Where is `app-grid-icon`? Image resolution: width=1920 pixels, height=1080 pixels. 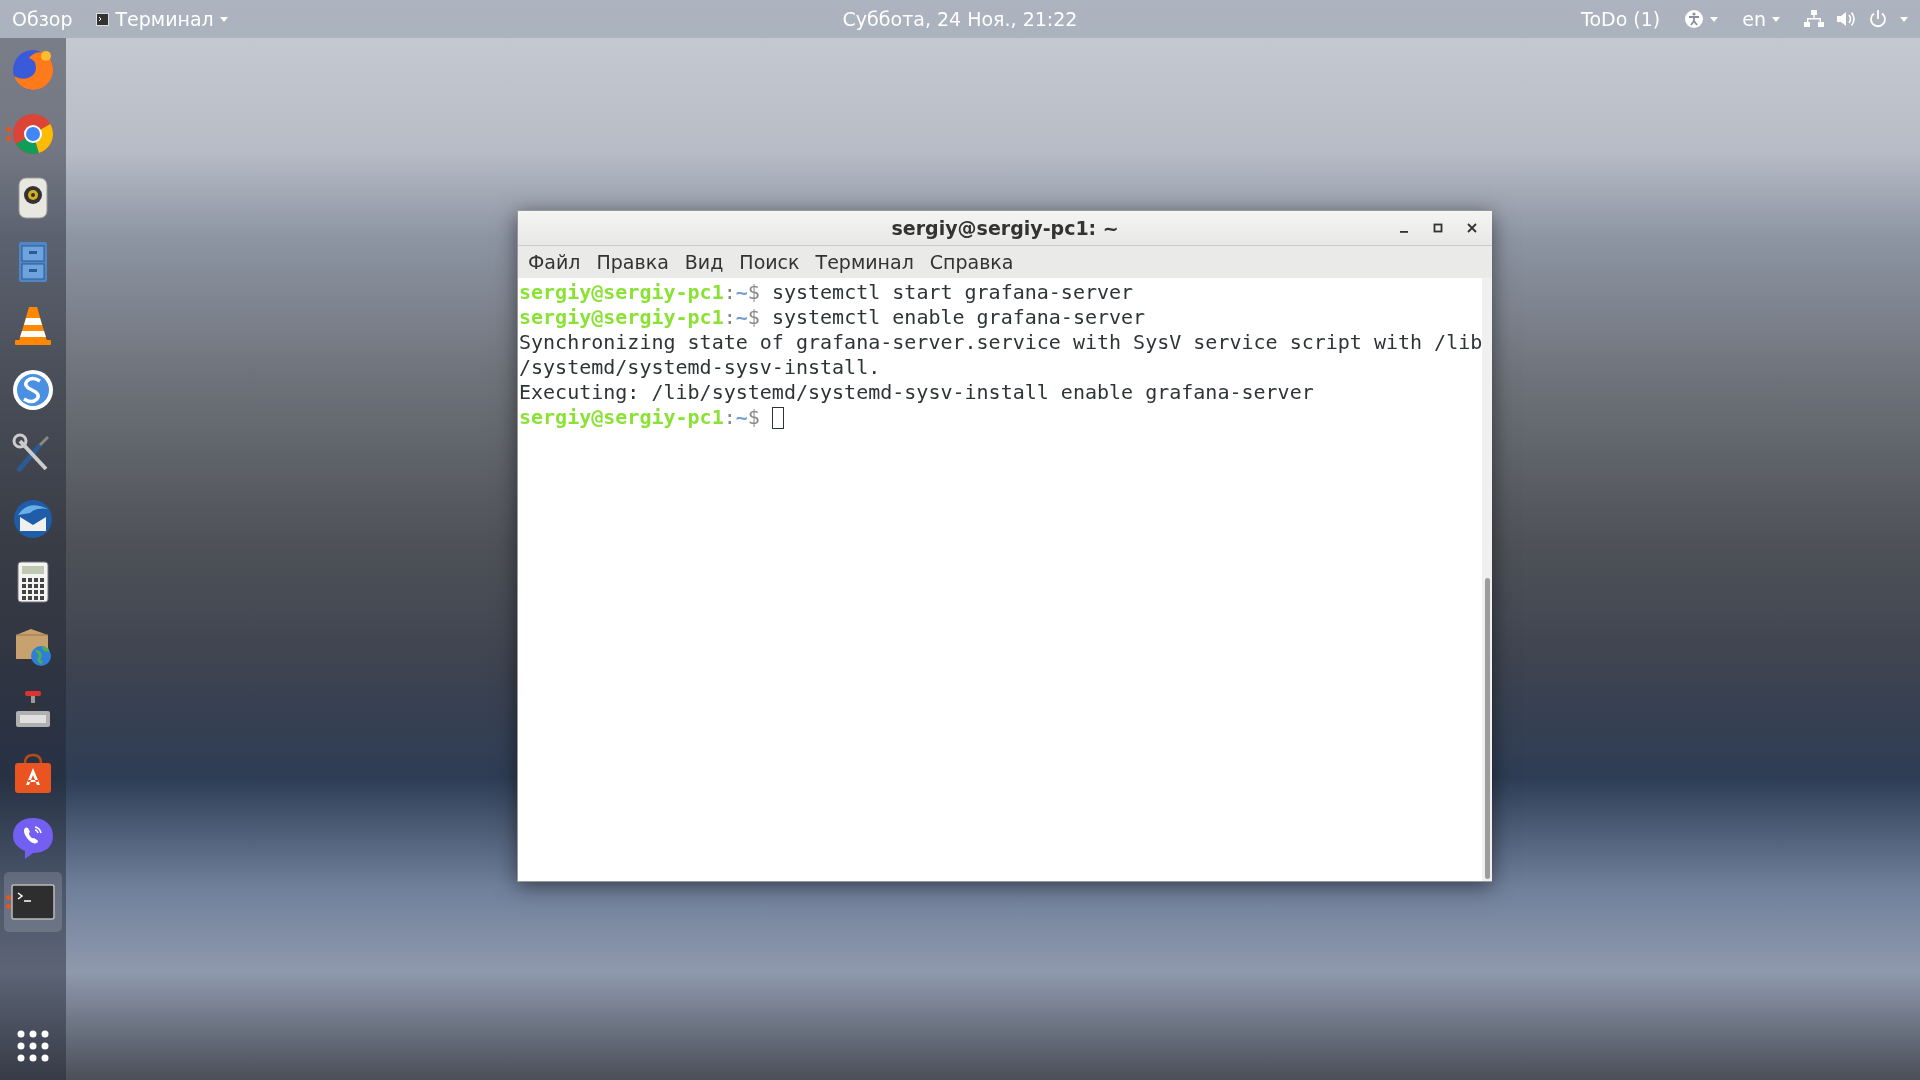
app-grid-icon is located at coordinates (33, 1046).